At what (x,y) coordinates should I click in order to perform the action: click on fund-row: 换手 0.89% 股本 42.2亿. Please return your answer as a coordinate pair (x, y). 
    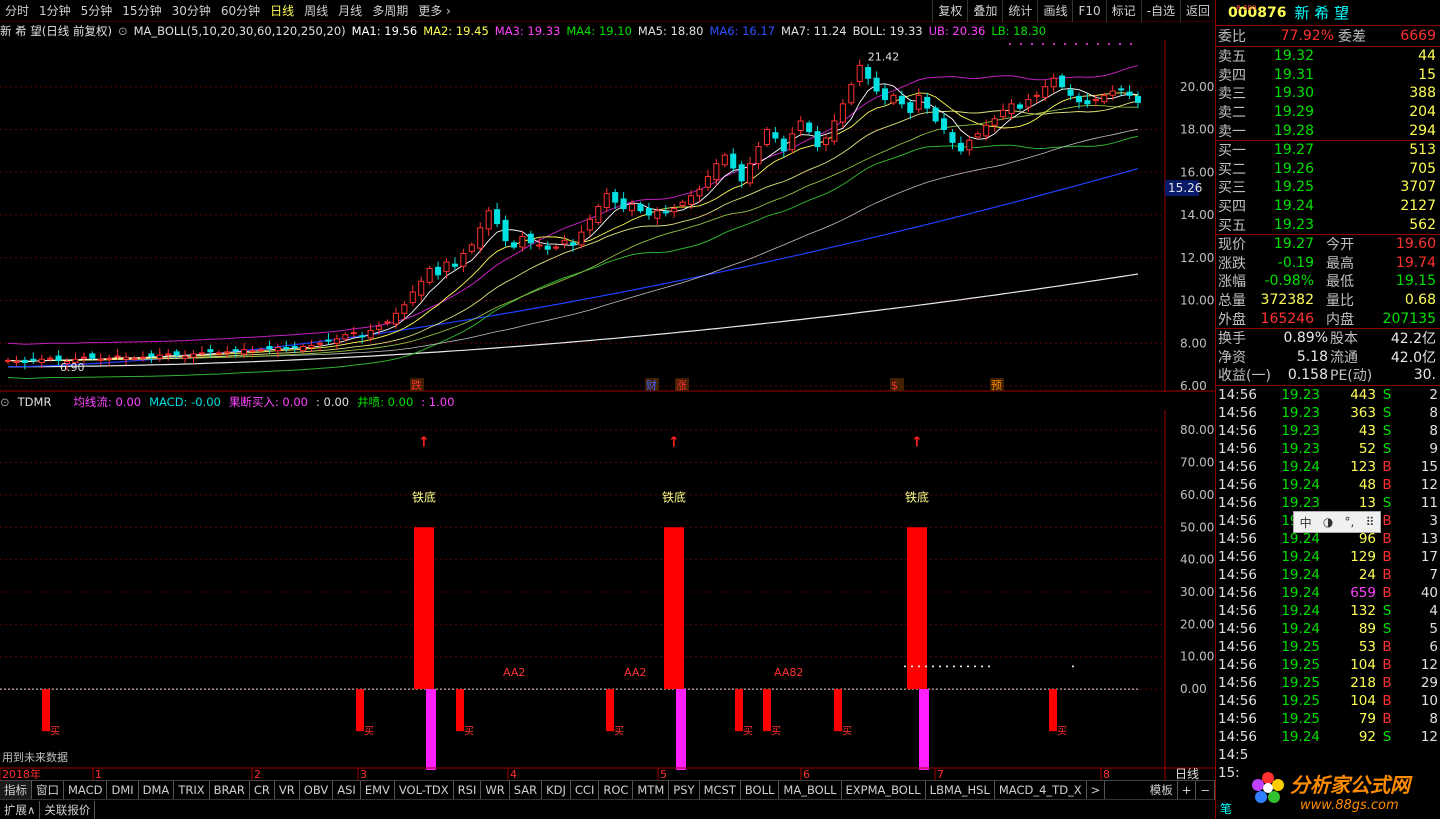
    Looking at the image, I should click on (1328, 338).